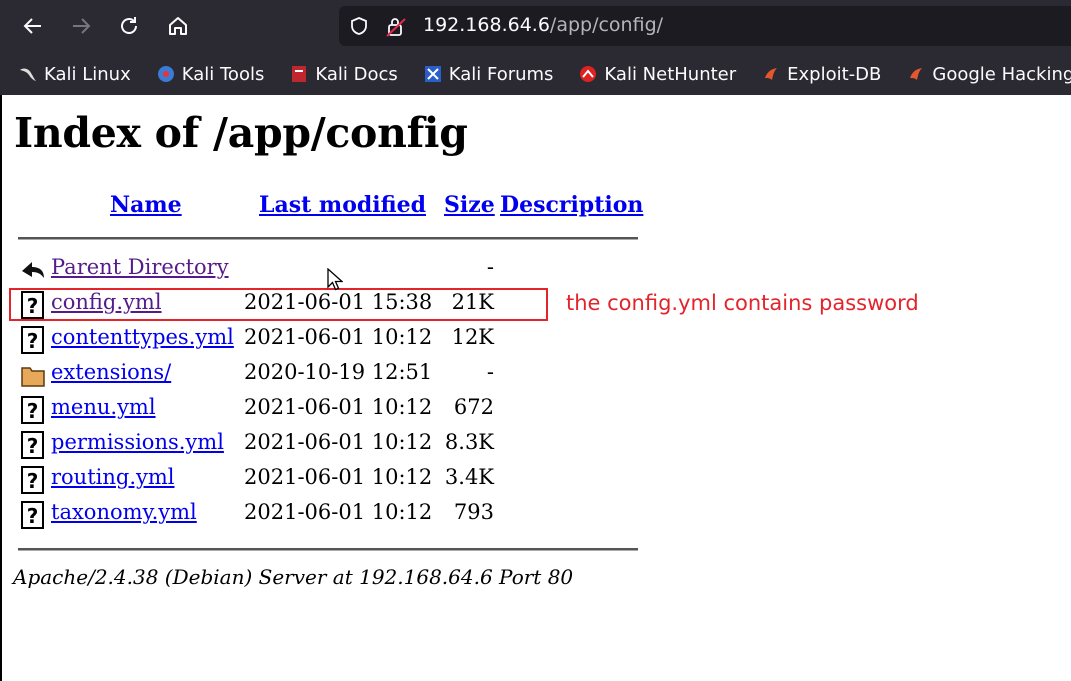 The height and width of the screenshot is (681, 1071). I want to click on url-text: 192.168.64.6/app/config/, so click(543, 25).